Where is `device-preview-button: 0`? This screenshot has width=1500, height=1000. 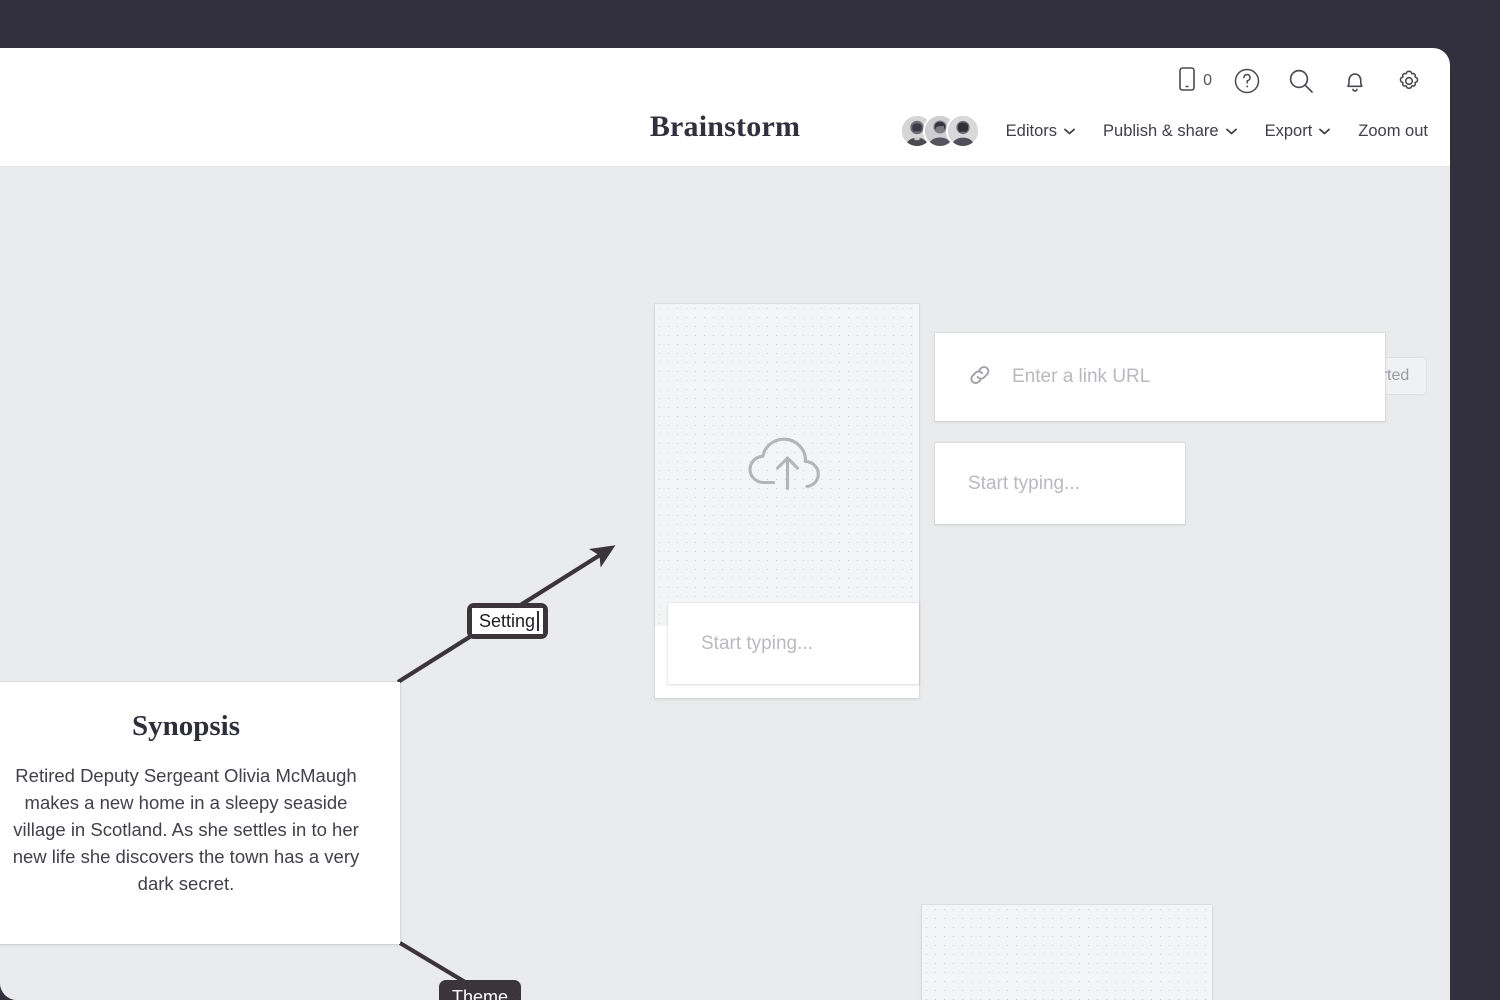
device-preview-button: 0 is located at coordinates (1195, 81).